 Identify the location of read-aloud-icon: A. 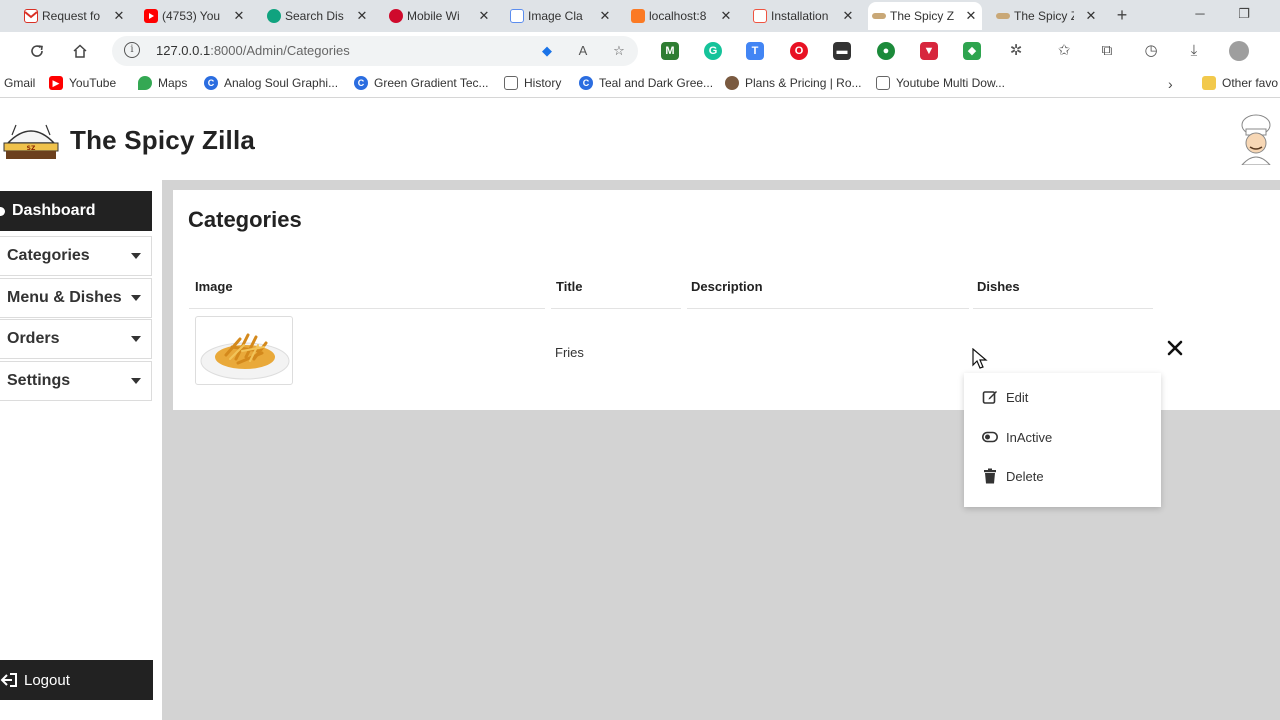
(583, 51).